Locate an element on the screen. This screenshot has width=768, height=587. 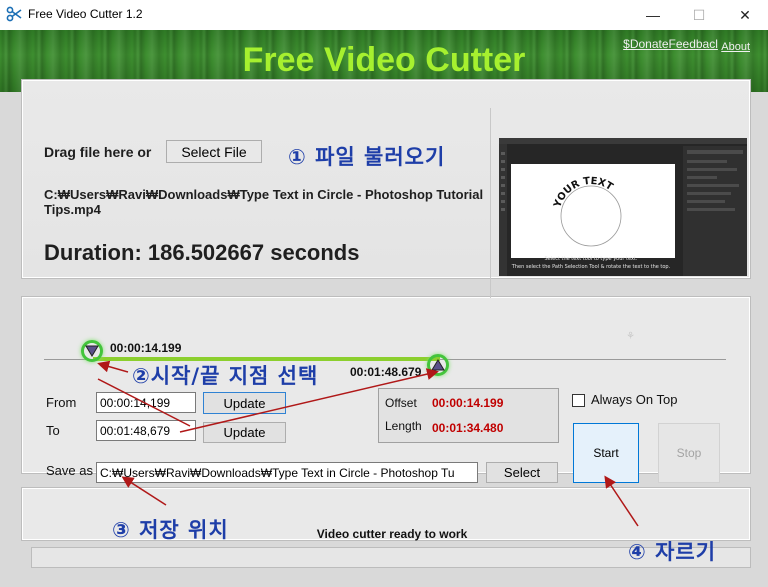
offset-label: Offset is located at coordinates (401, 403).